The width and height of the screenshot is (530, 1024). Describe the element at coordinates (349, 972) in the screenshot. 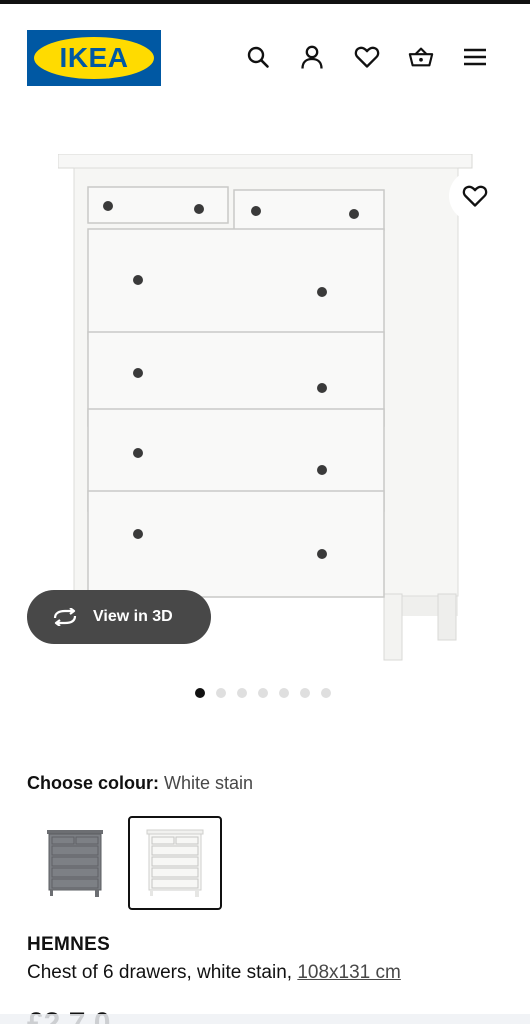

I see `product-dimensions-link: 108x131 cm` at that location.